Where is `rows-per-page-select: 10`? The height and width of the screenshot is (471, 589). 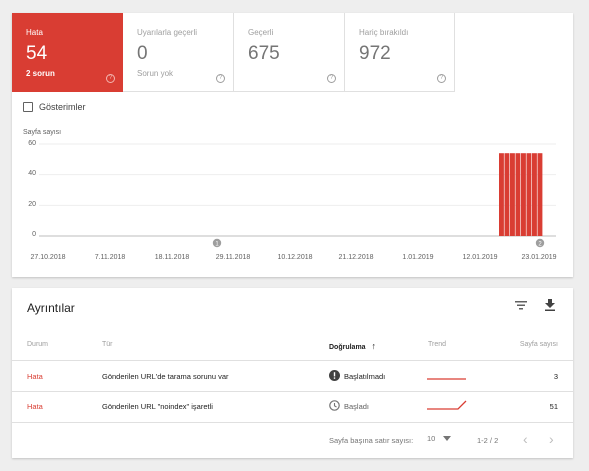
rows-per-page-select: 10 is located at coordinates (439, 438).